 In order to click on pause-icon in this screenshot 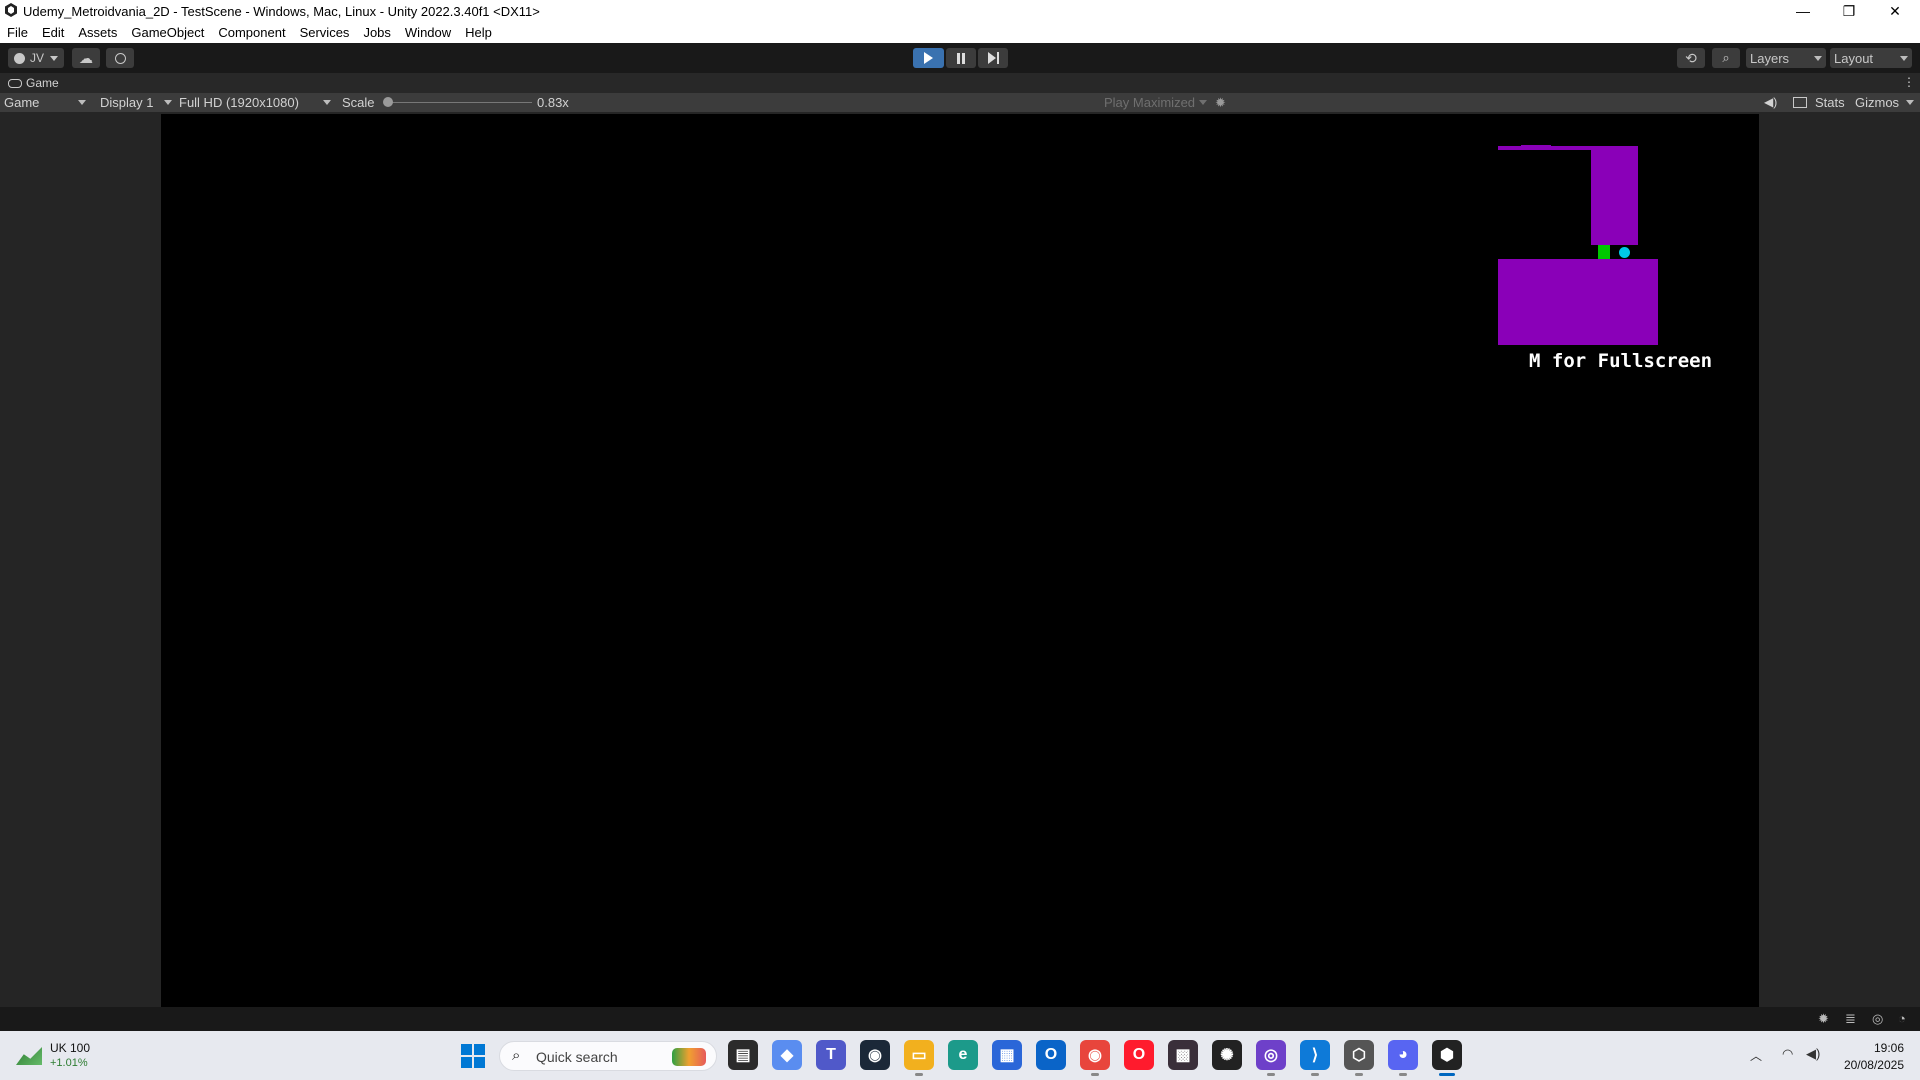, I will do `click(958, 58)`.